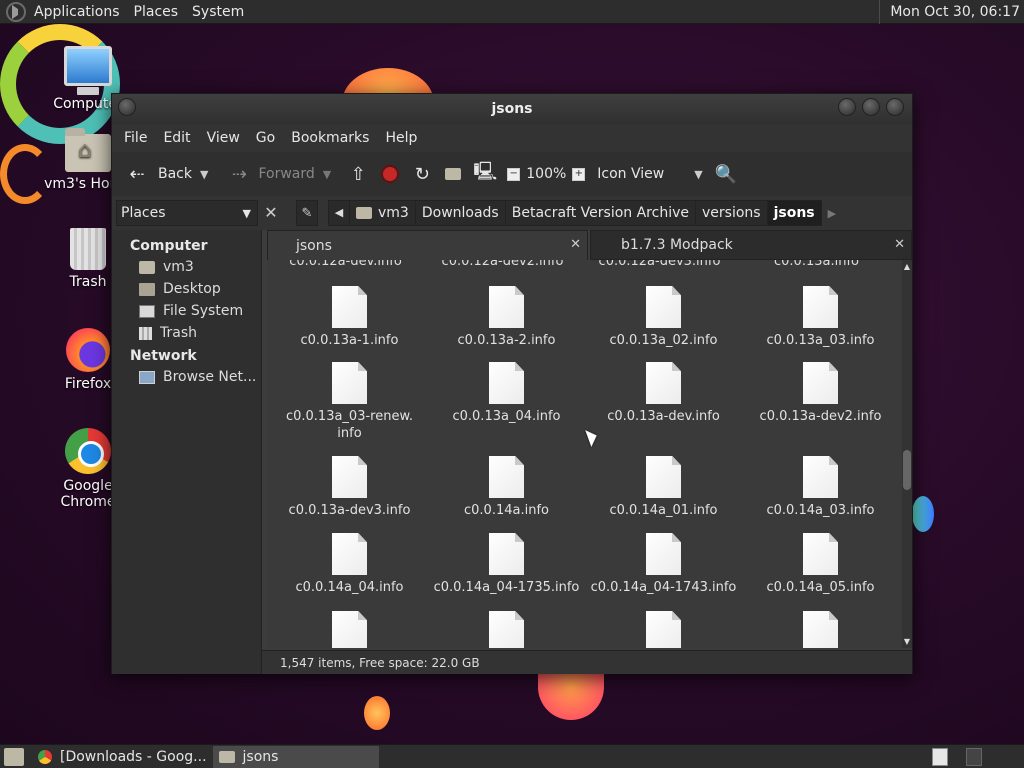 This screenshot has width=1024, height=768. Describe the element at coordinates (502, 264) in the screenshot. I see `file-item: c0.0.12a-dev2.info` at that location.